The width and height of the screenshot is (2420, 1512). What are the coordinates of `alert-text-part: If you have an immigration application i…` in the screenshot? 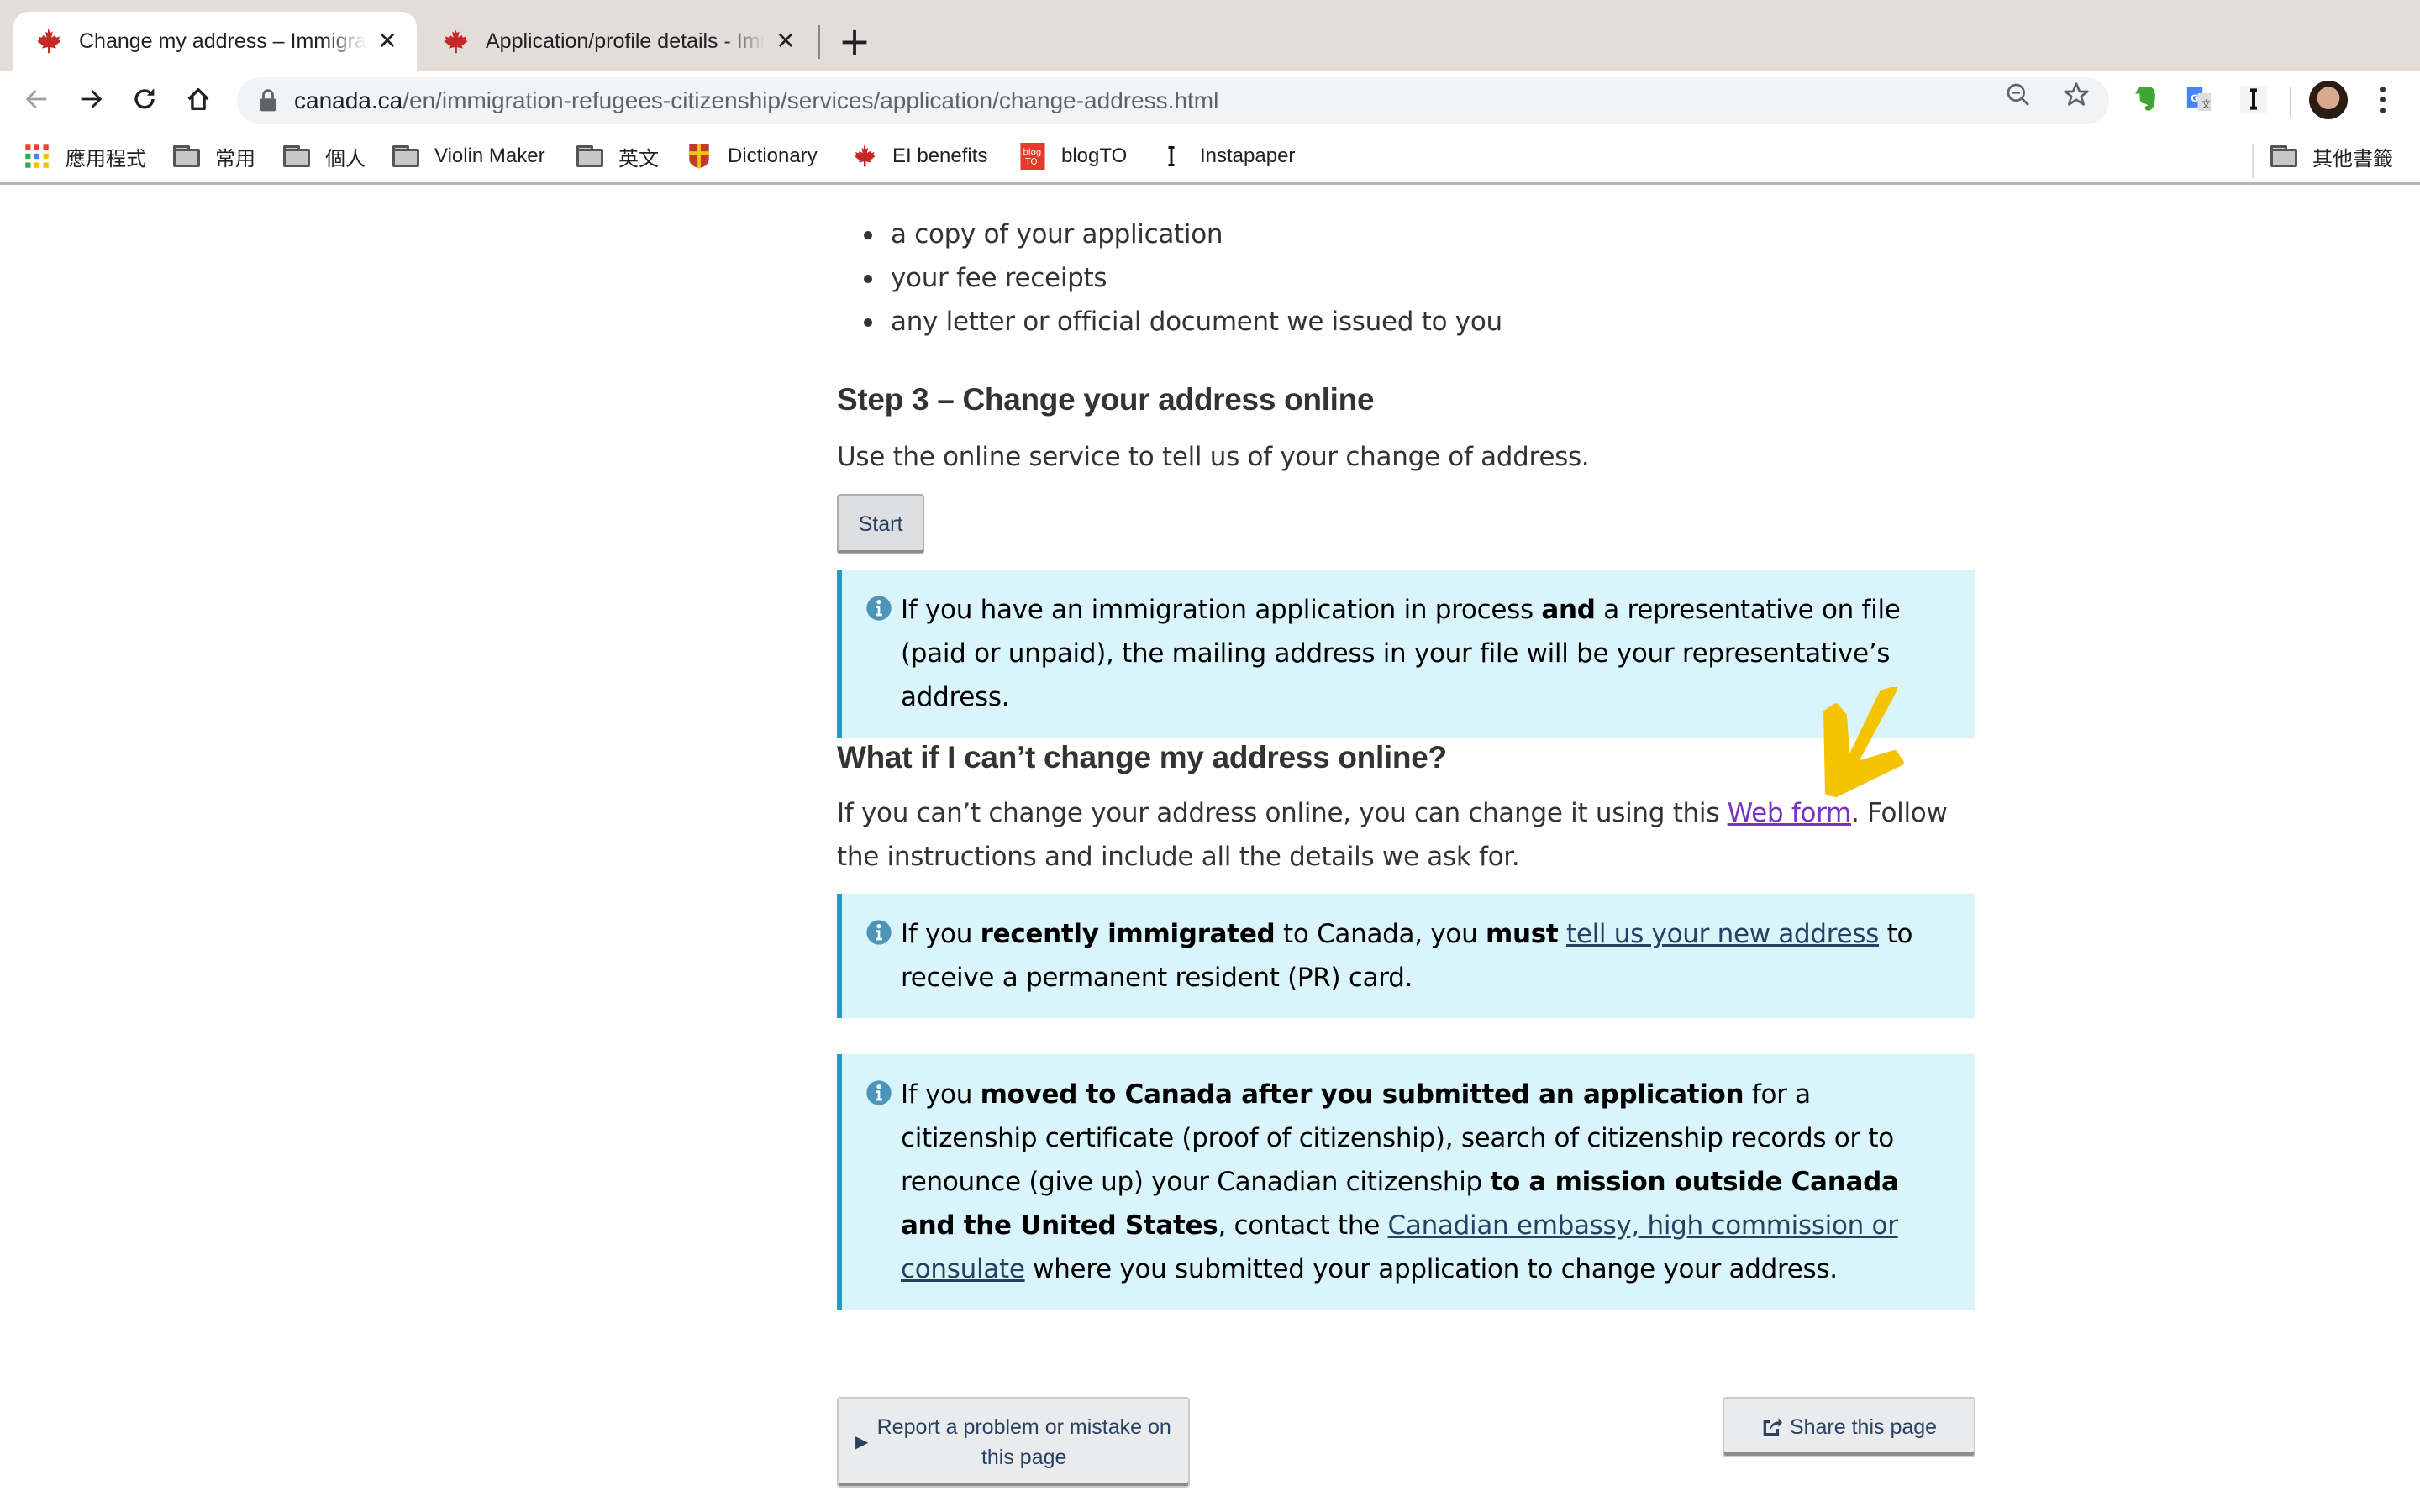 It's located at (1222, 610).